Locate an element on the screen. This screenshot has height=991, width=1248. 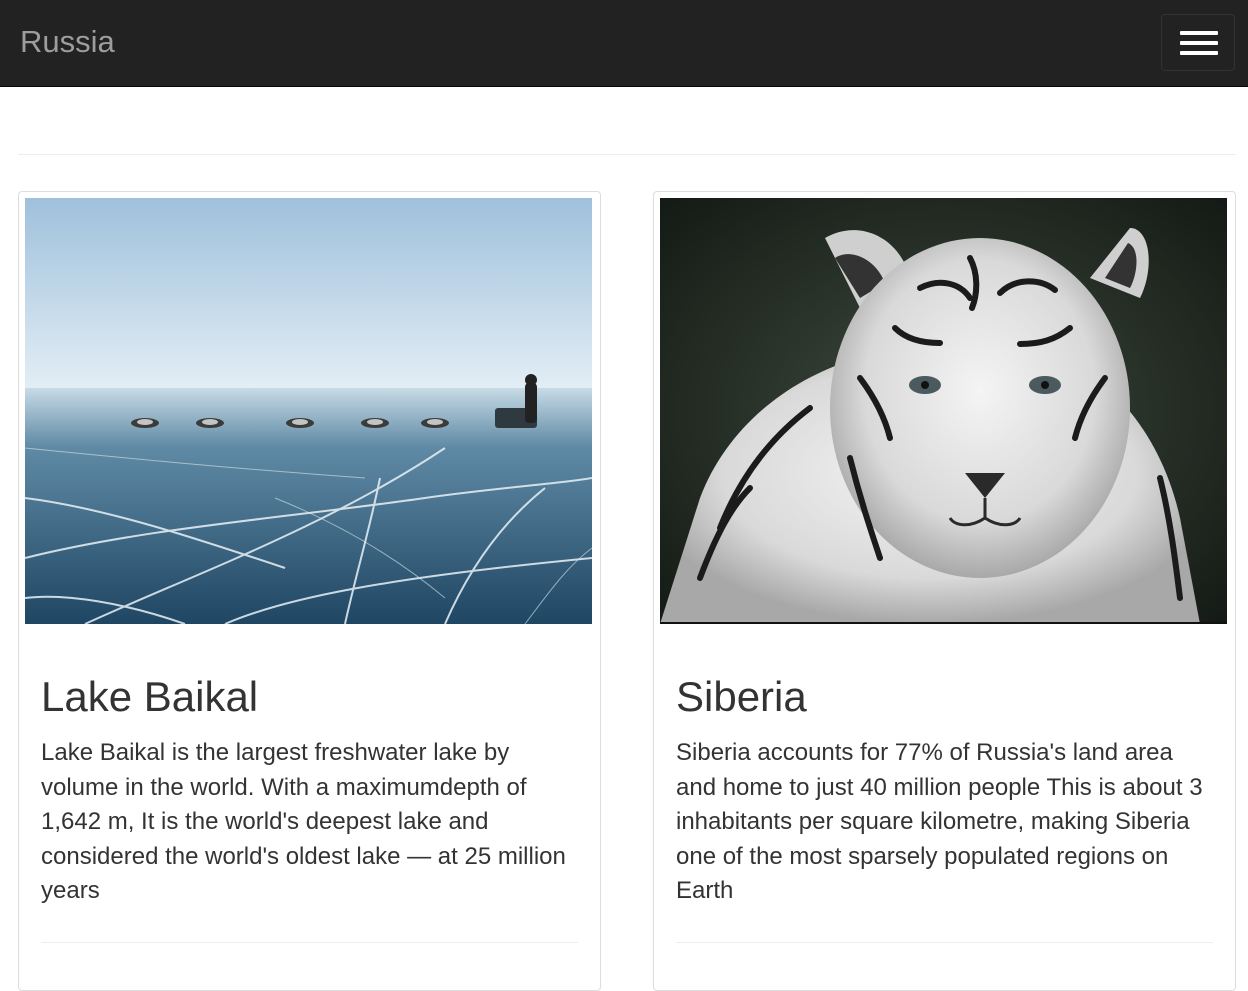
page-divider is located at coordinates (627, 154).